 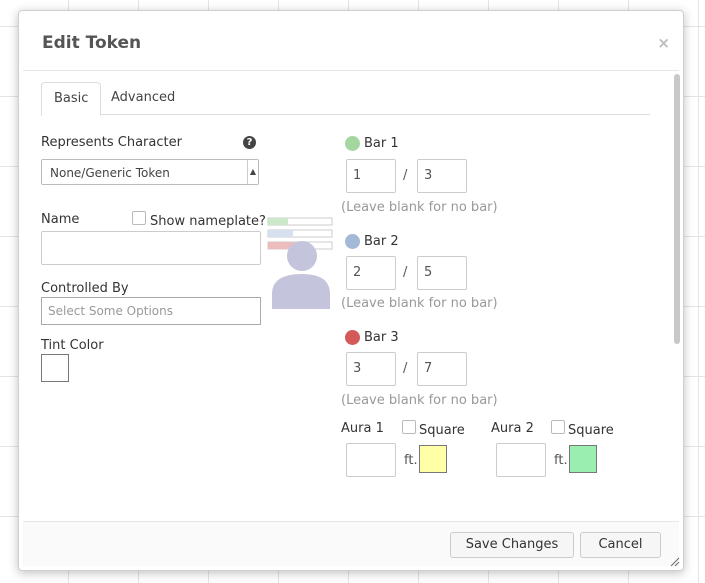 I want to click on aura-1-unit: ft., so click(x=411, y=460).